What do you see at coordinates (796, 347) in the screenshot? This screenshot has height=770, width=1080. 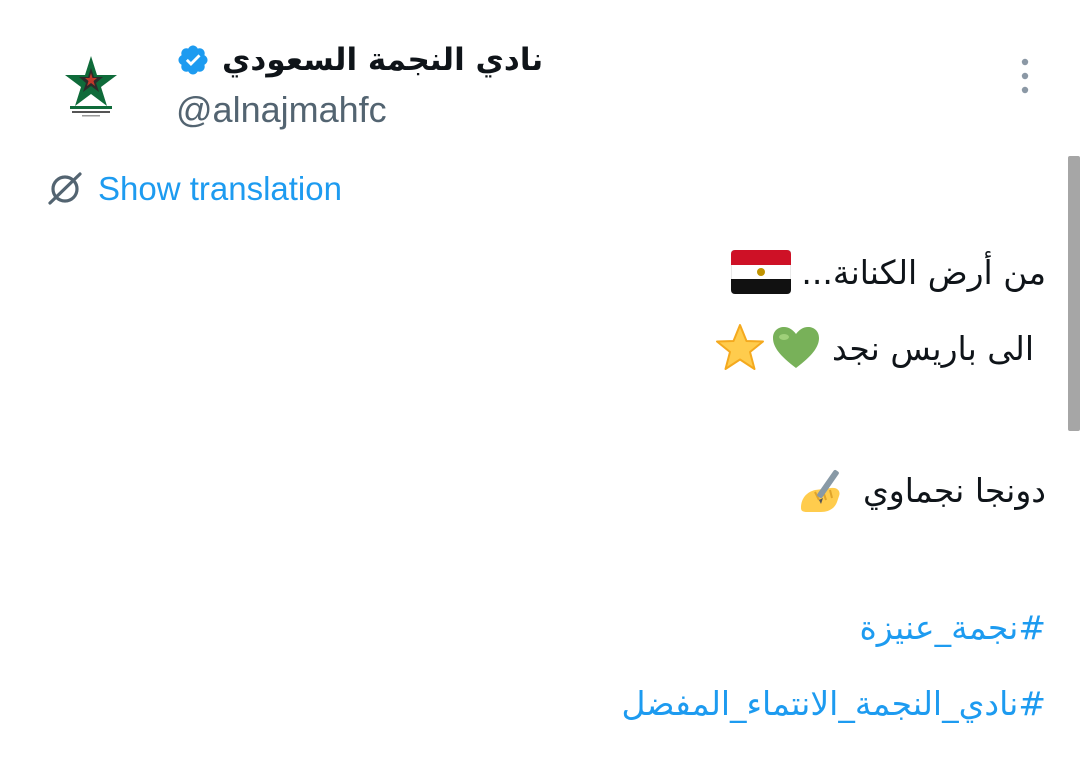 I see `green-heart-icon` at bounding box center [796, 347].